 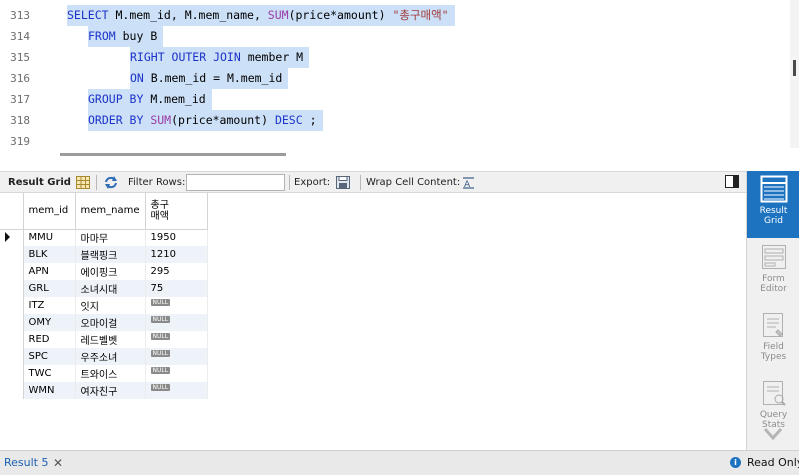 I want to click on cell-mem-id: ITZ, so click(x=49, y=305).